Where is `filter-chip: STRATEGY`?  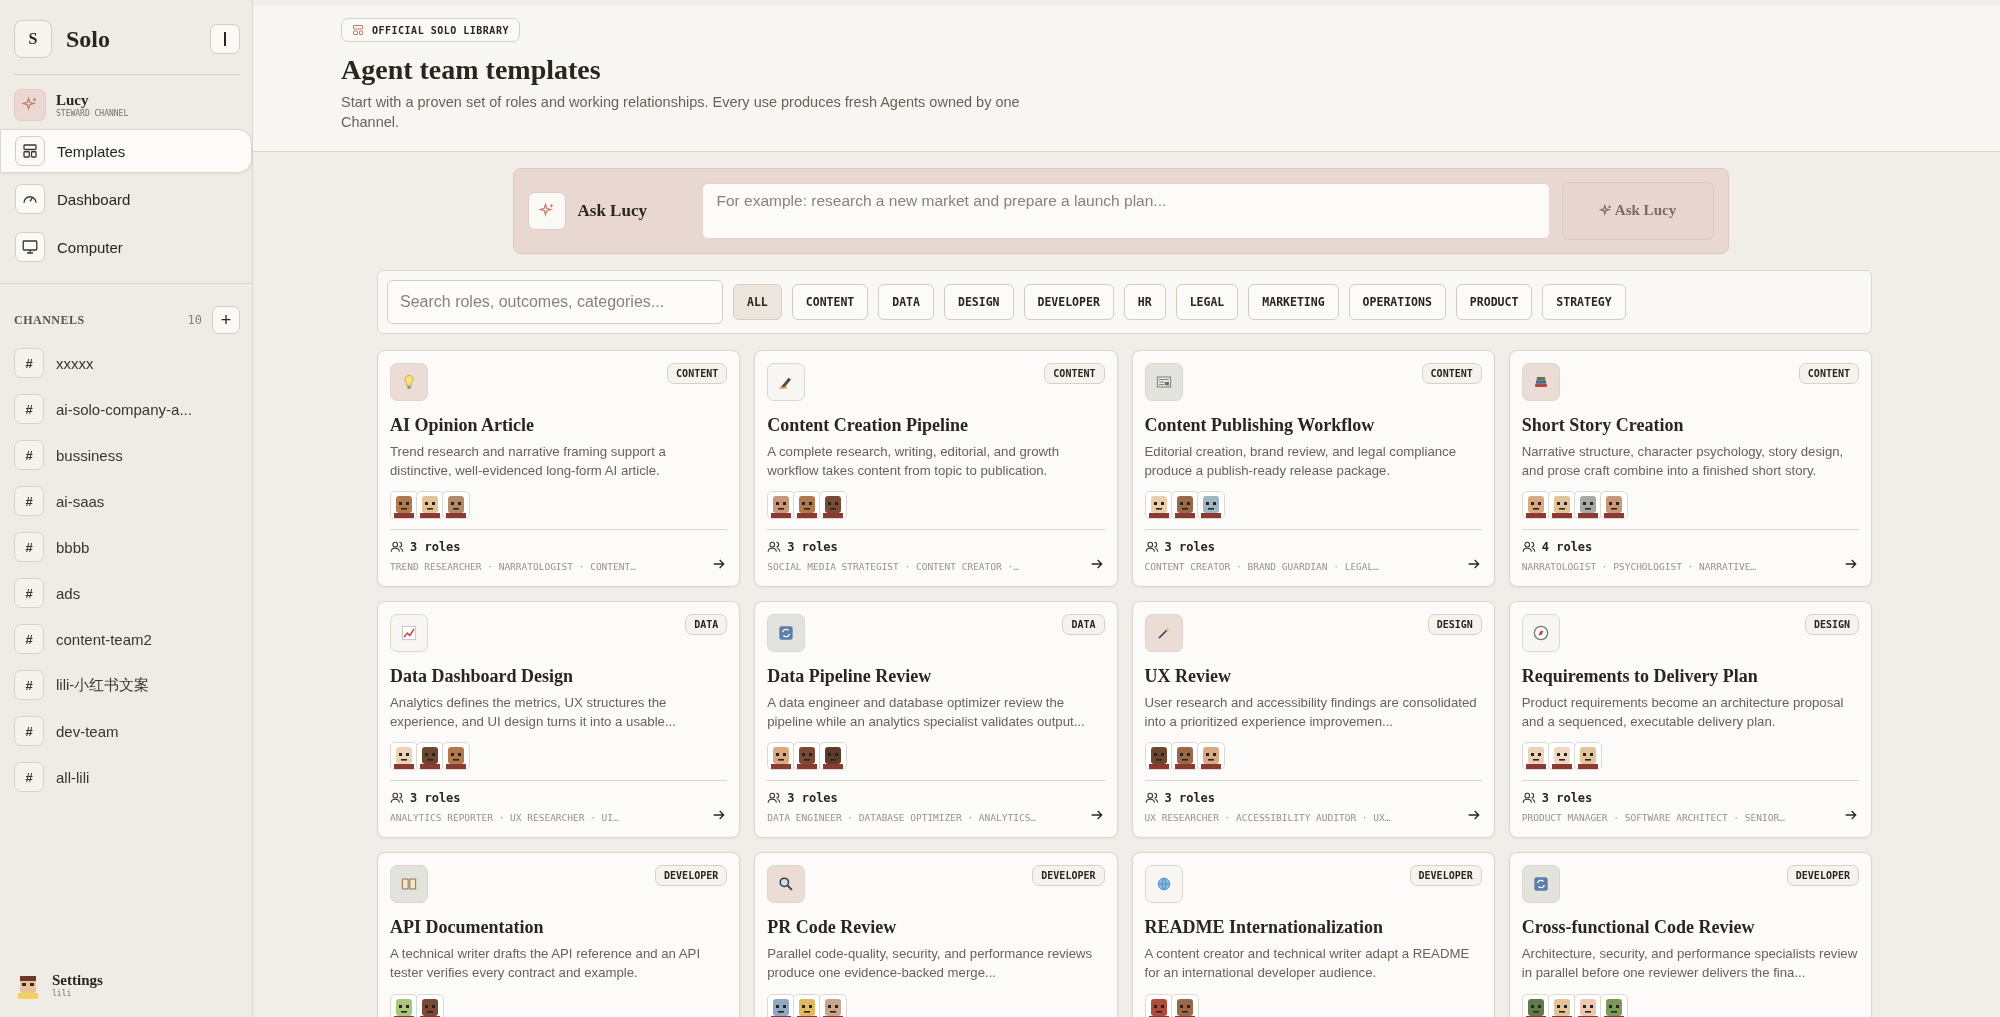
filter-chip: STRATEGY is located at coordinates (1584, 301).